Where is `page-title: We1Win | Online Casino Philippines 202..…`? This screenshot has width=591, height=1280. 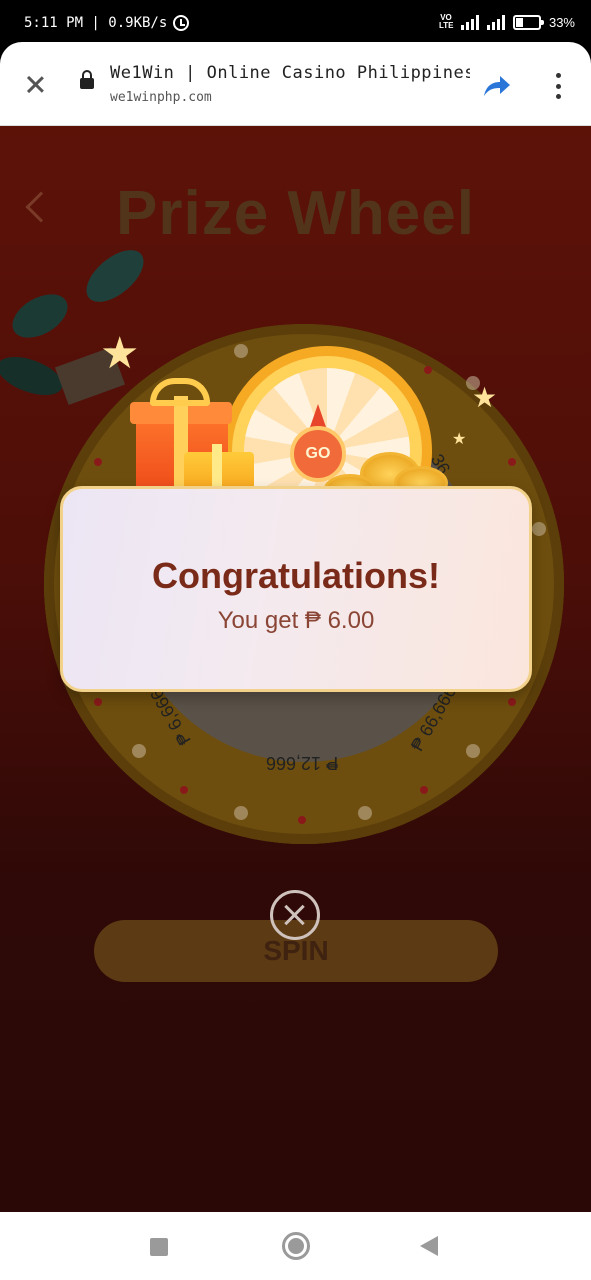
page-title: We1Win | Online Casino Philippines 202..… is located at coordinates (290, 73).